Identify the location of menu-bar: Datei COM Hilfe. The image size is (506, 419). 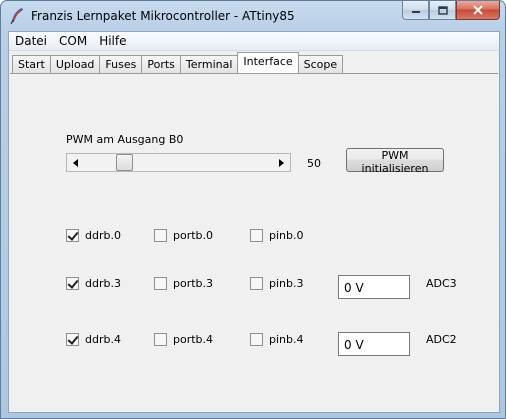
(254, 41).